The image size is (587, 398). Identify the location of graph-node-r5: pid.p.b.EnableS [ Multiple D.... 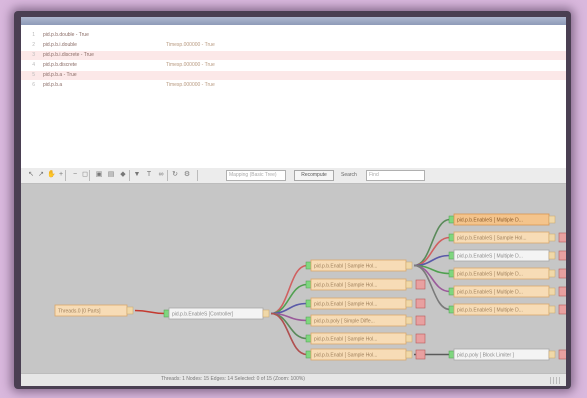
(507, 291).